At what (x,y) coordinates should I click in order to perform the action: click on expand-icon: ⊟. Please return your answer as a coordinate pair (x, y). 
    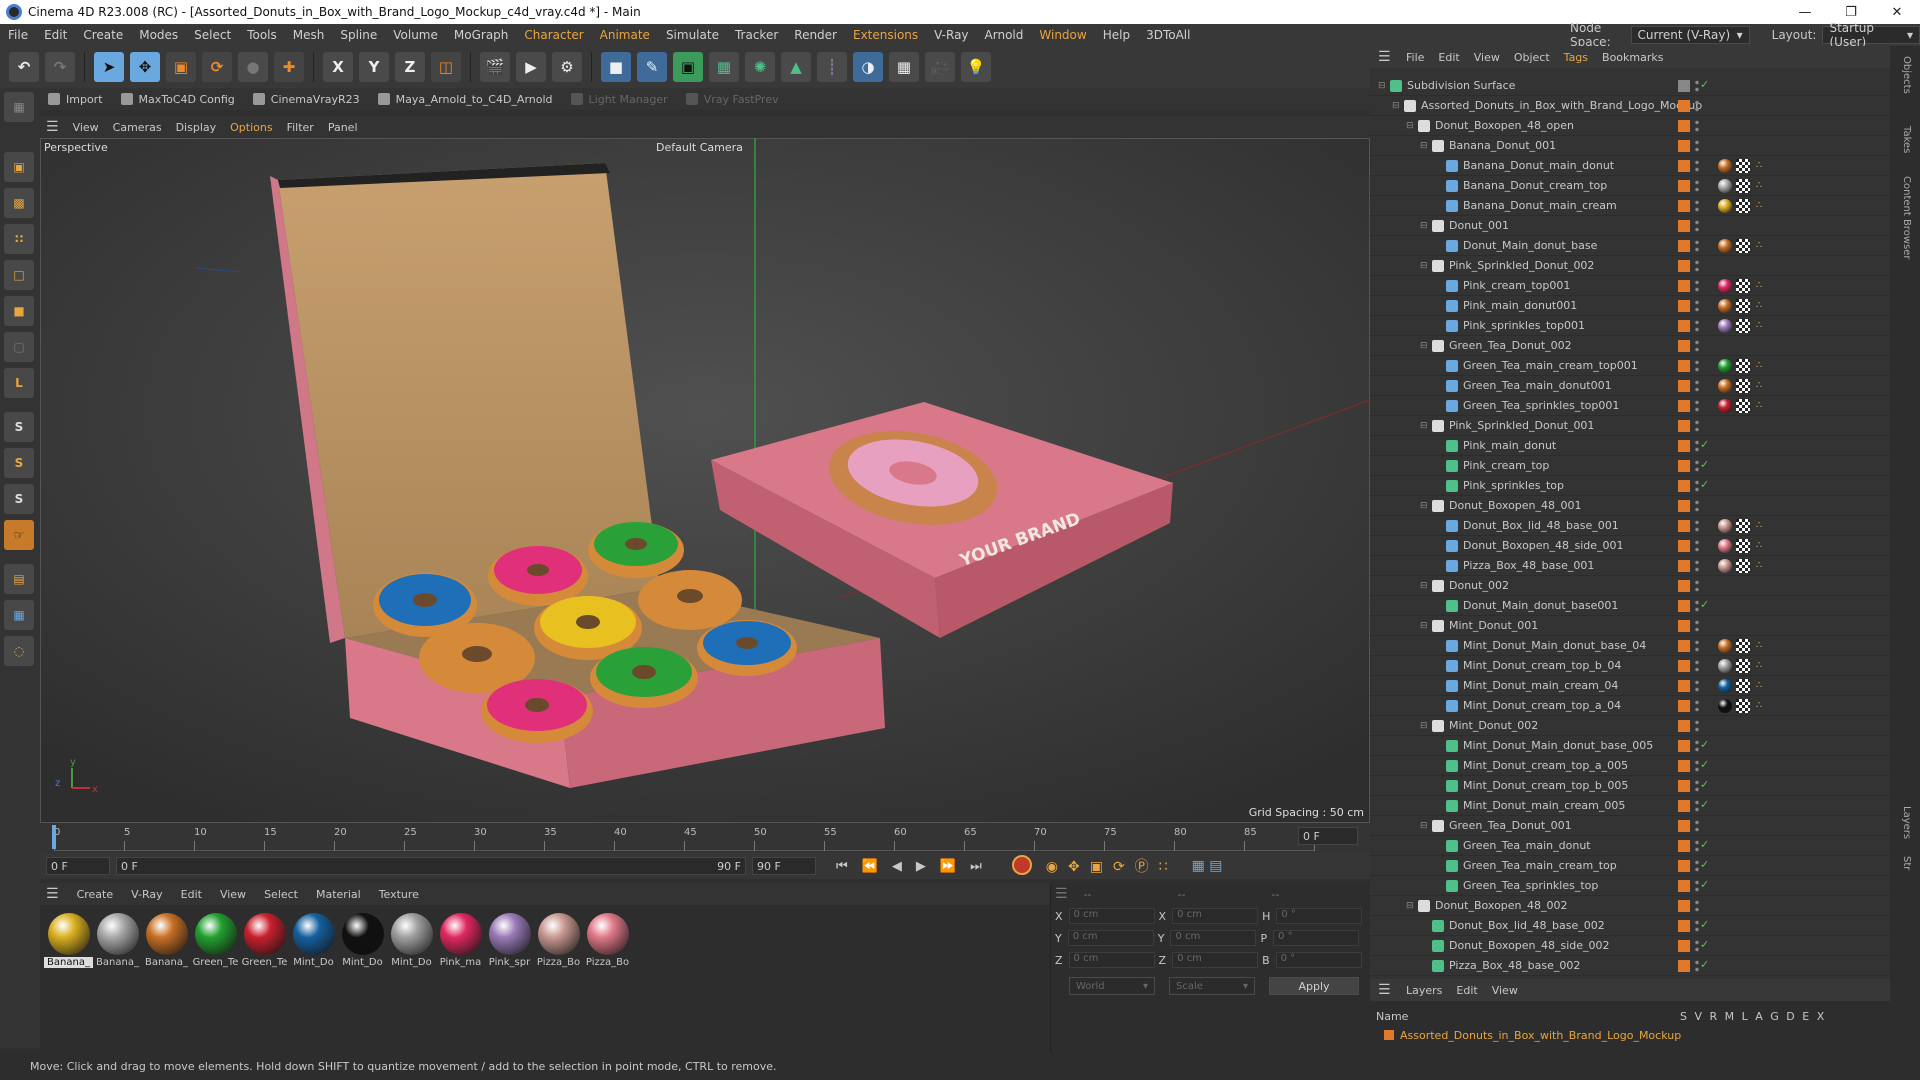
    Looking at the image, I should click on (1398, 106).